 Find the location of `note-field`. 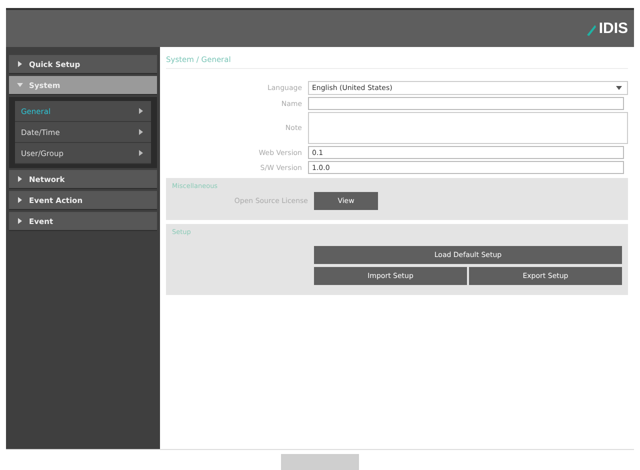

note-field is located at coordinates (468, 128).